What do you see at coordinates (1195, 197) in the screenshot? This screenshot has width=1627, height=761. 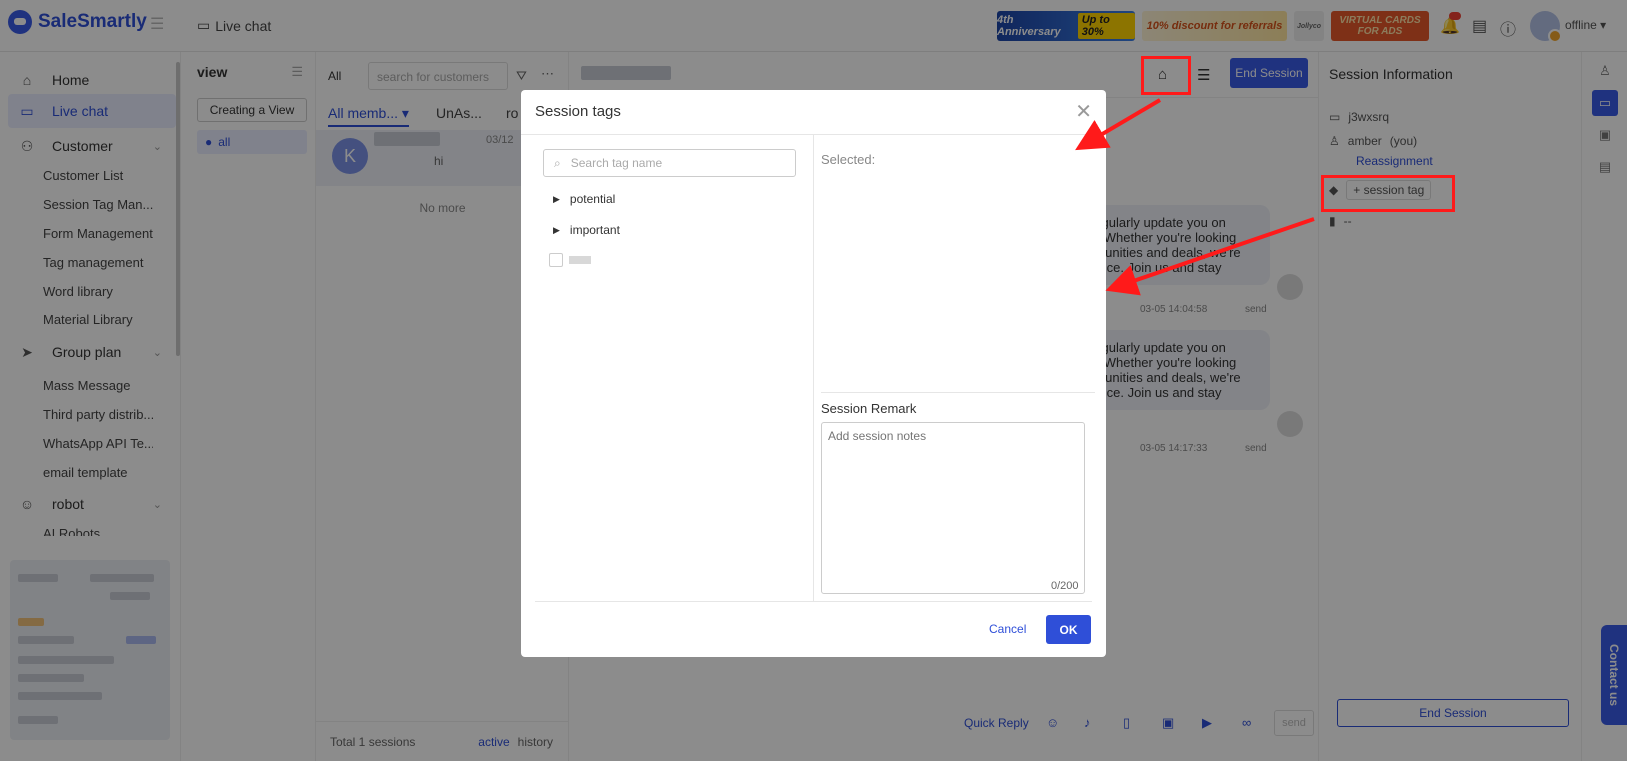 I see `annotation-arrows` at bounding box center [1195, 197].